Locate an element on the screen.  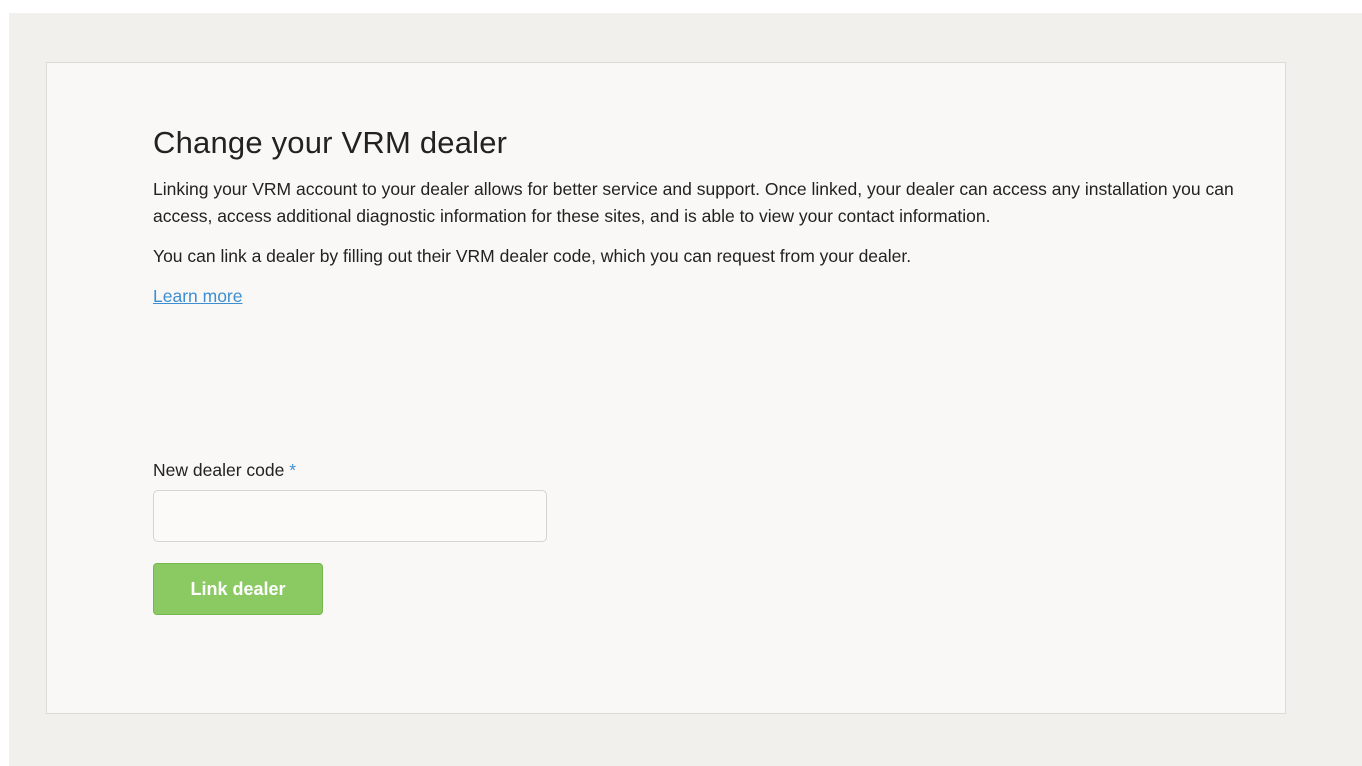
required-marker: * is located at coordinates (293, 470).